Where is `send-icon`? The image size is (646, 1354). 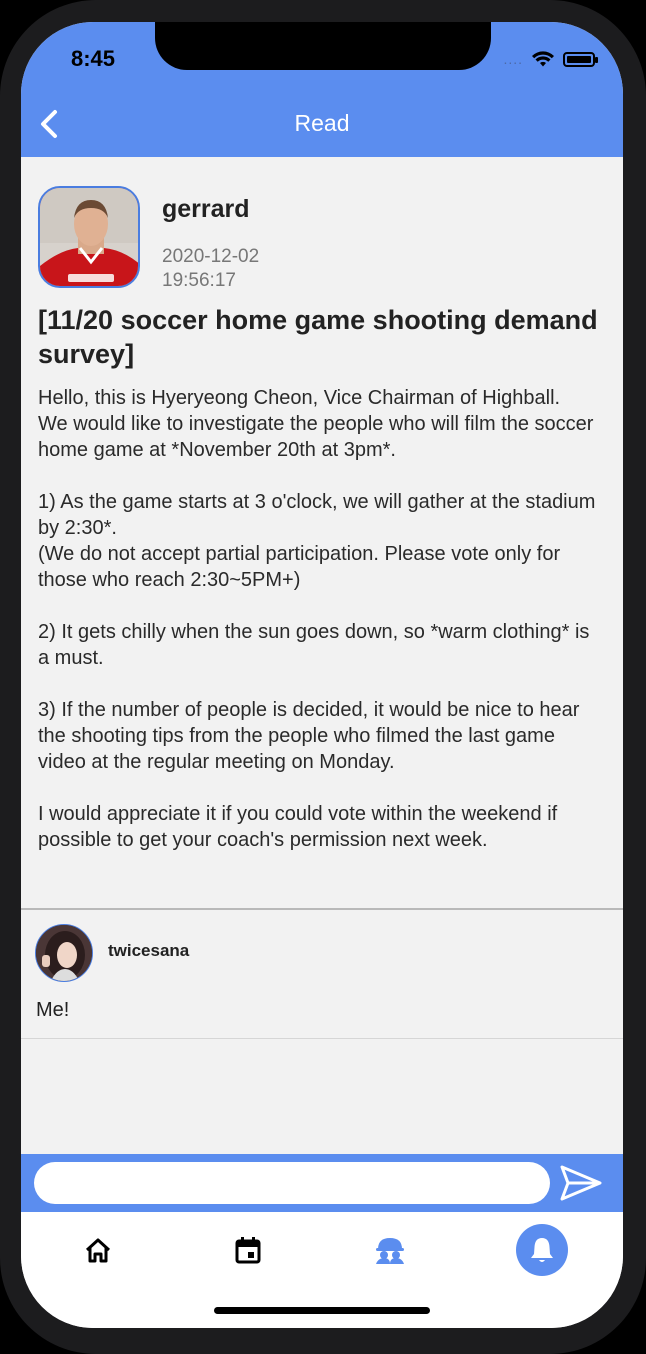 send-icon is located at coordinates (581, 1183).